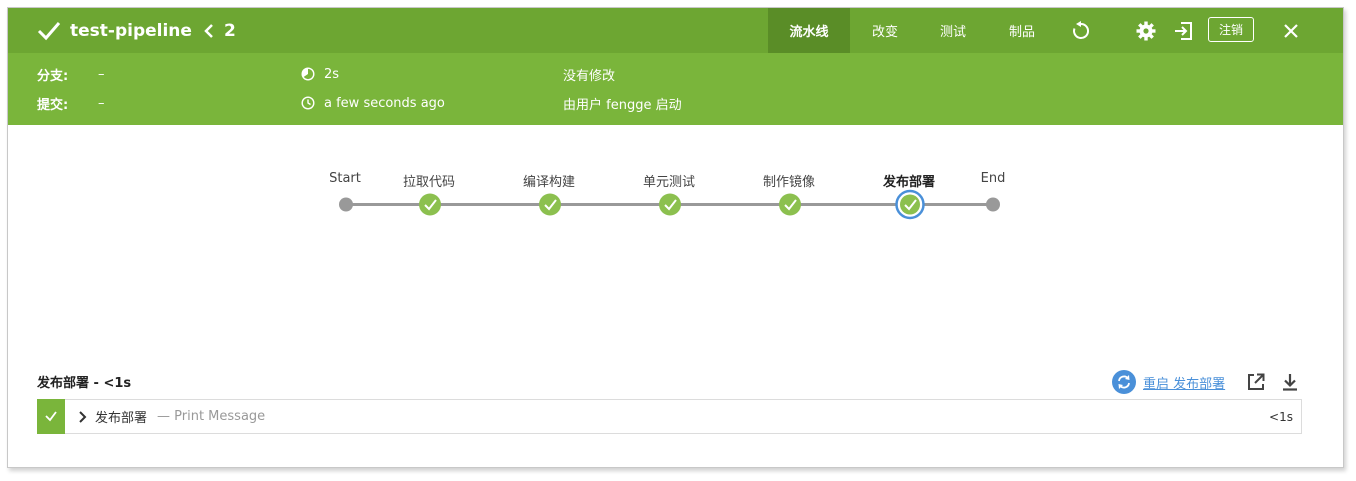 Image resolution: width=1356 pixels, height=481 pixels. I want to click on restart-stage-button: 重启 发布部署, so click(1168, 382).